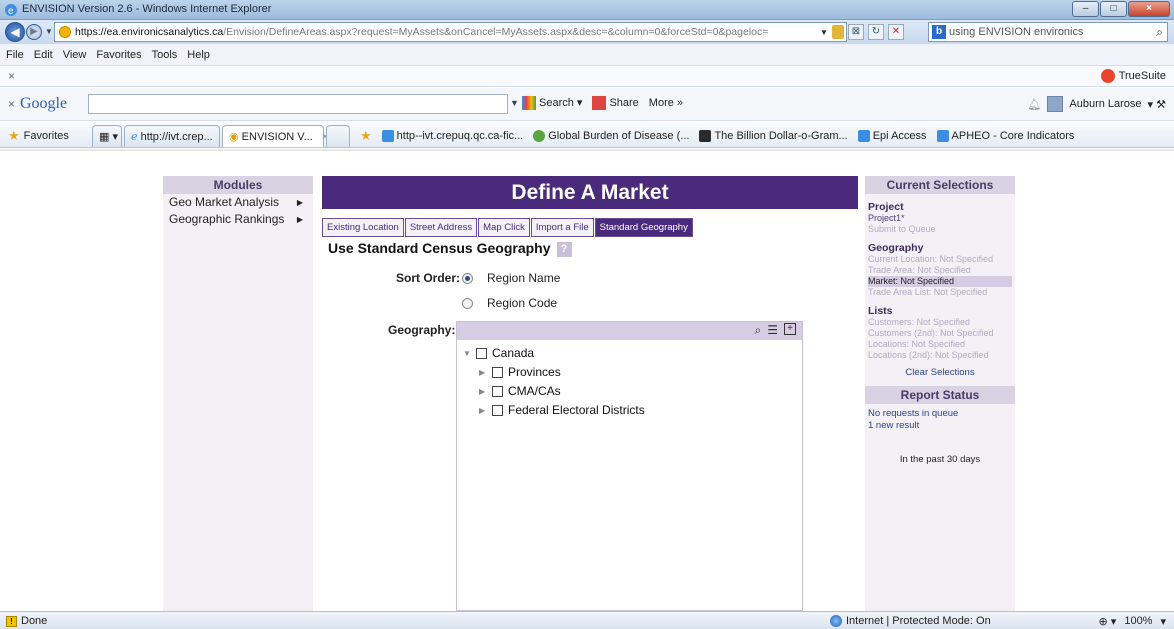 Image resolution: width=1174 pixels, height=629 pixels. Describe the element at coordinates (363, 227) in the screenshot. I see `tab-existing-location: Existing Location` at that location.